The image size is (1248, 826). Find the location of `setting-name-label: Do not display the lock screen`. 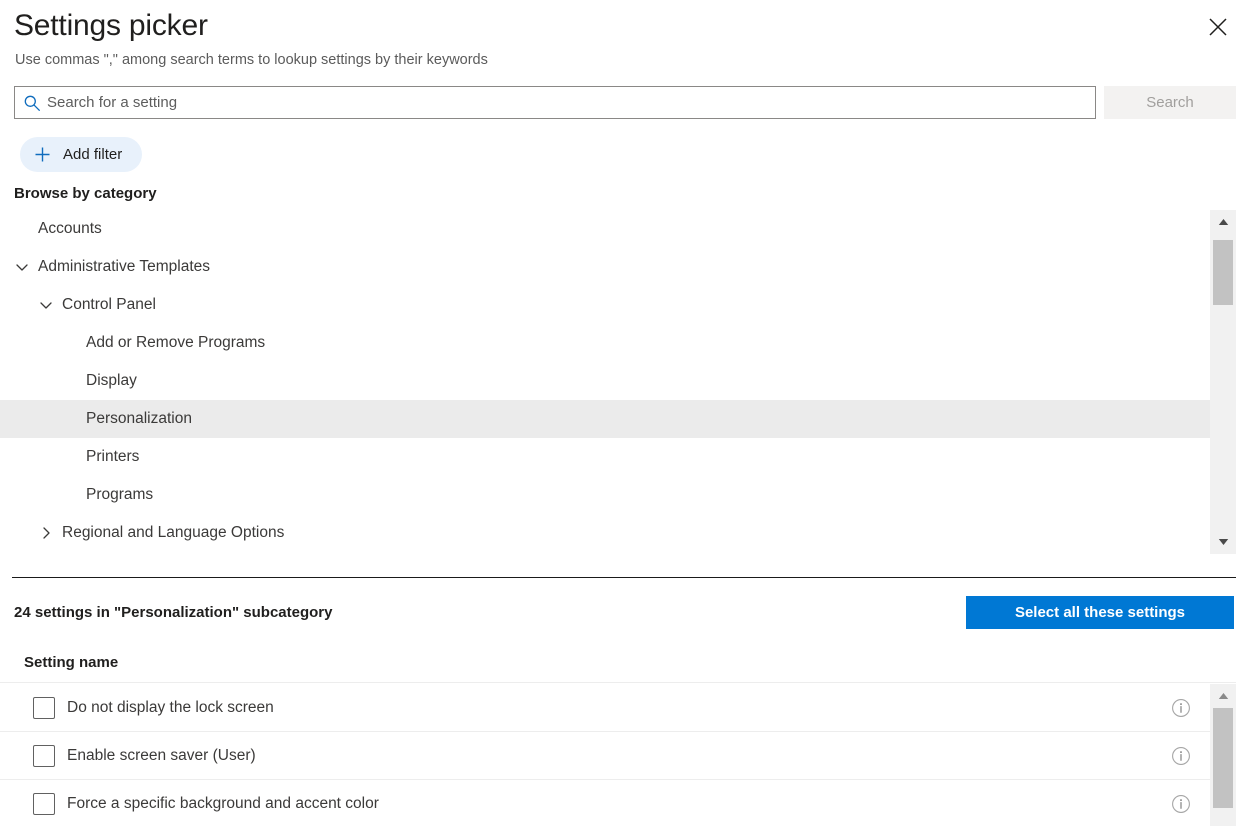

setting-name-label: Do not display the lock screen is located at coordinates (170, 707).